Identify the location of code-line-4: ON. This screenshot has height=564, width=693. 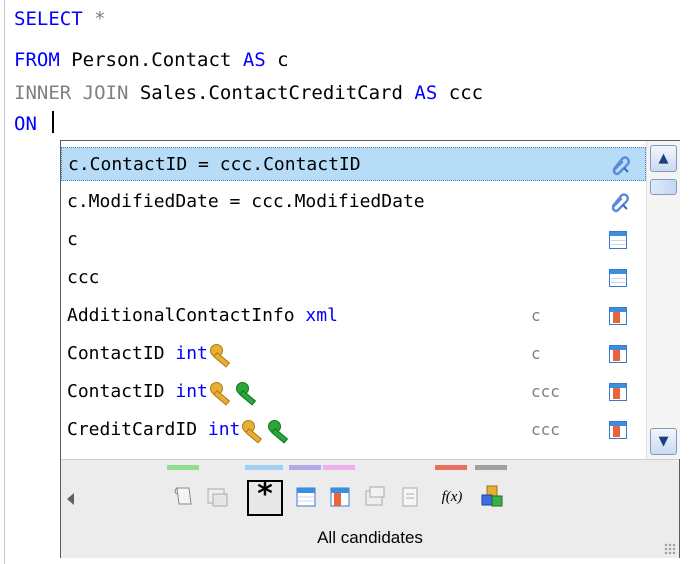
(34, 124).